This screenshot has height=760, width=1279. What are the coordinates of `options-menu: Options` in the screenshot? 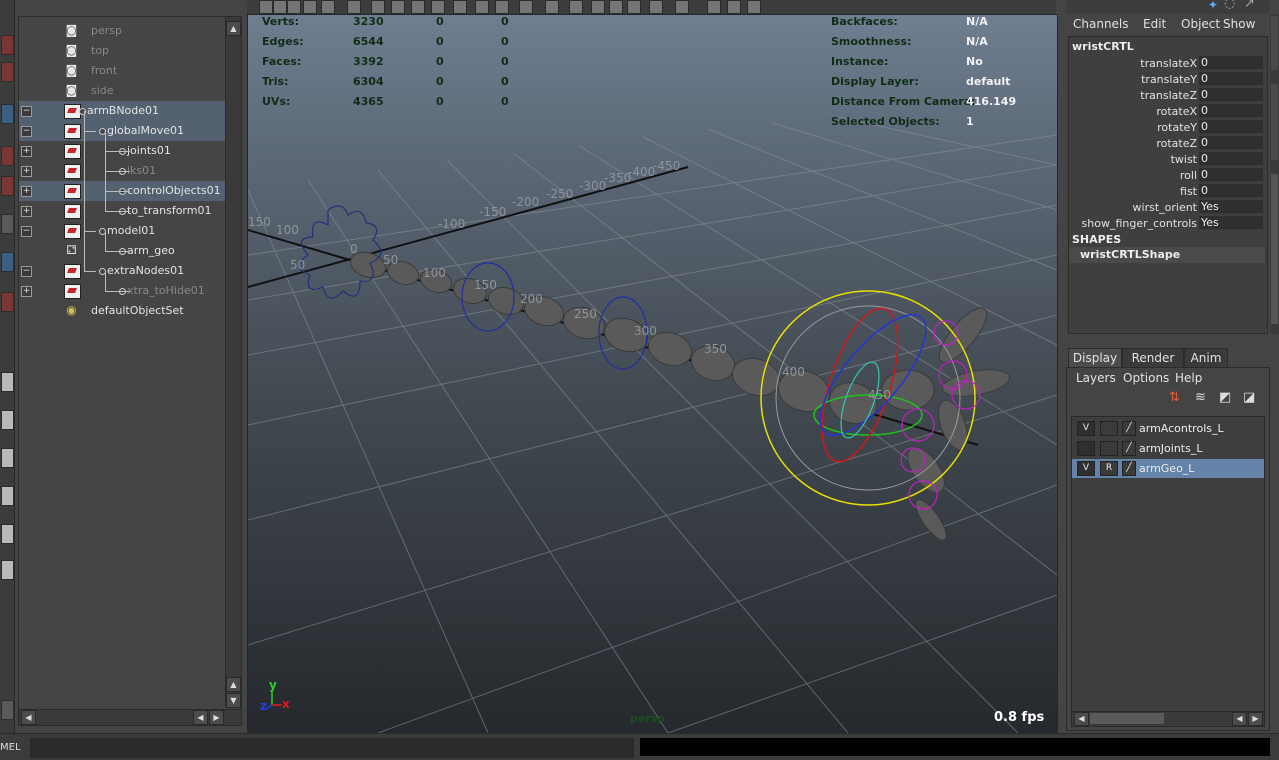 It's located at (1146, 378).